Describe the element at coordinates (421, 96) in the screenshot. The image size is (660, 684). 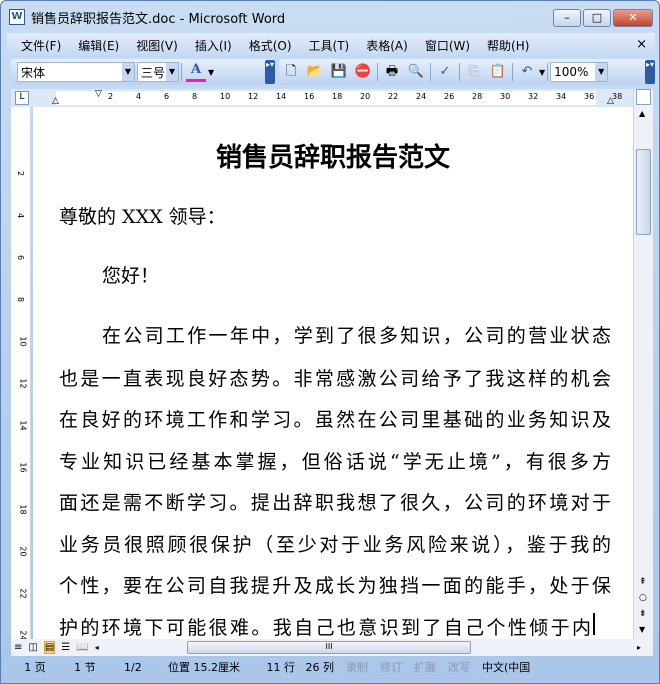
I see `ruler-tick-label: 24` at that location.